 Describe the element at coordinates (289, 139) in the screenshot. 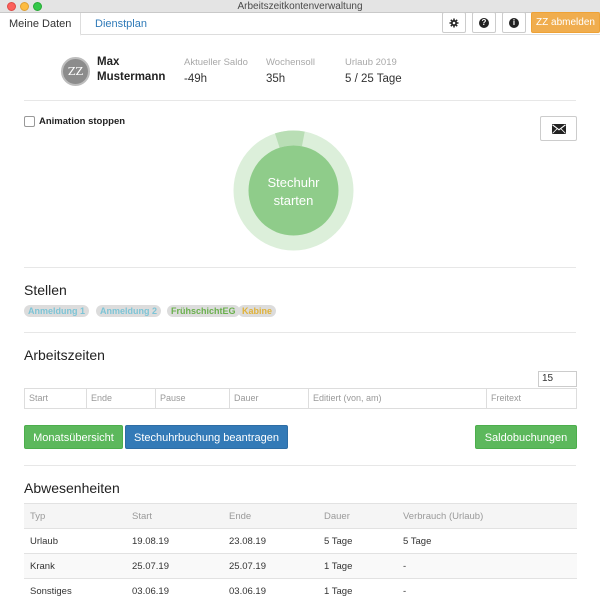

I see `stechuhr-progress-arc` at that location.